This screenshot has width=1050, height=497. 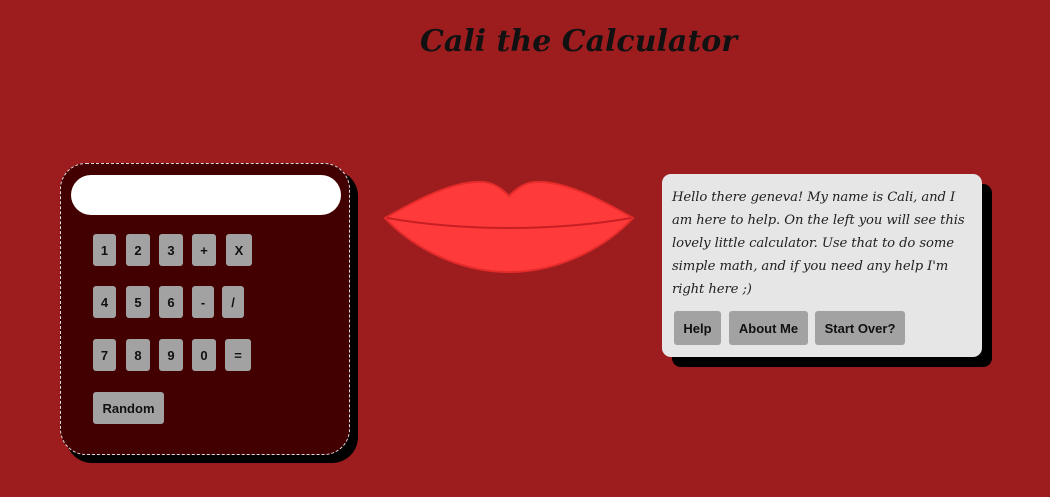 What do you see at coordinates (104, 250) in the screenshot?
I see `key-1: 1` at bounding box center [104, 250].